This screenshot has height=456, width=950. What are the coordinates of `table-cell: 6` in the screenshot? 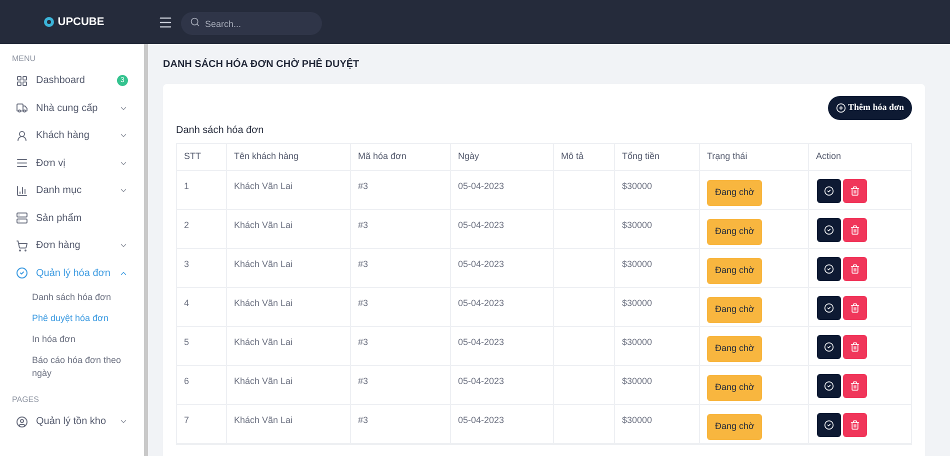 It's located at (187, 381).